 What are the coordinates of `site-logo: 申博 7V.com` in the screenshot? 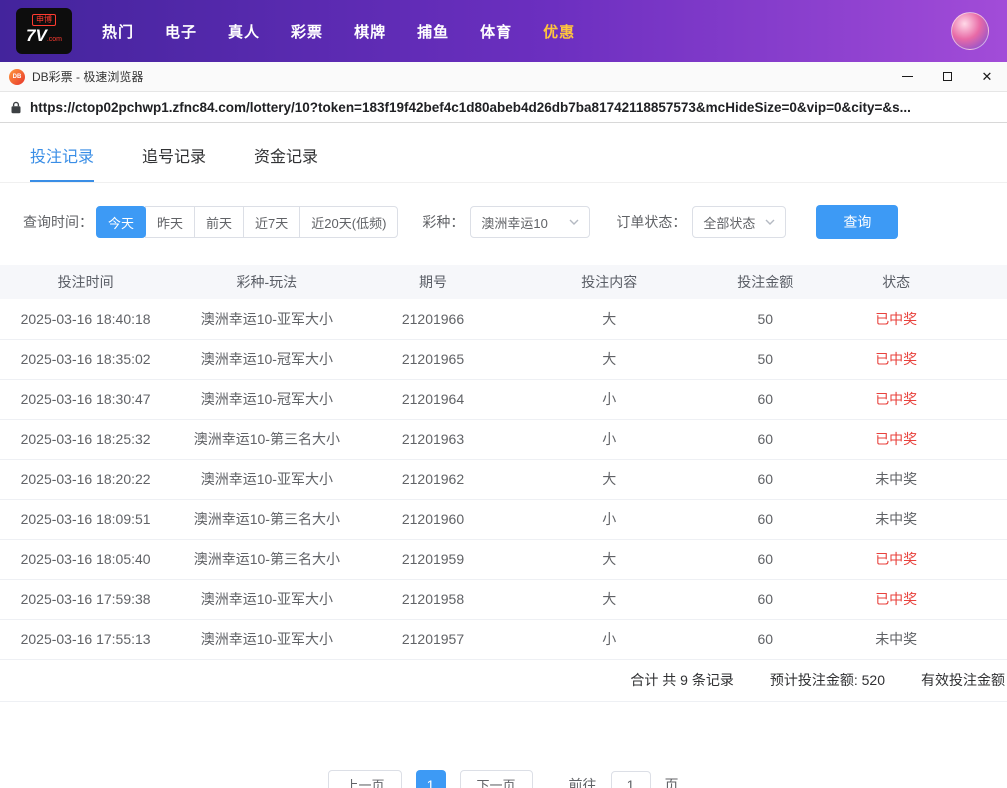 It's located at (44, 31).